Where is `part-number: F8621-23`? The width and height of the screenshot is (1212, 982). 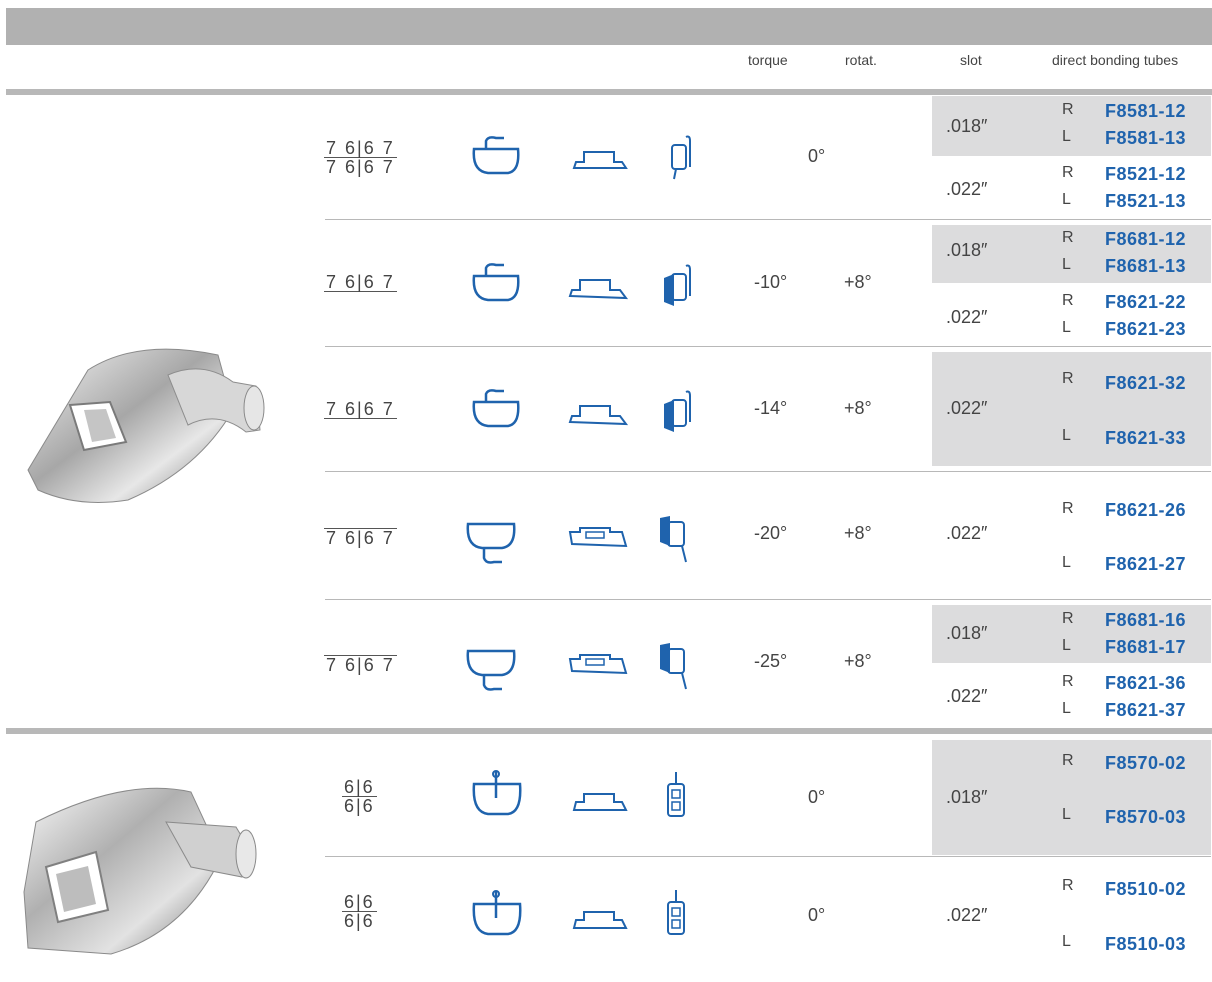 part-number: F8621-23 is located at coordinates (1146, 329).